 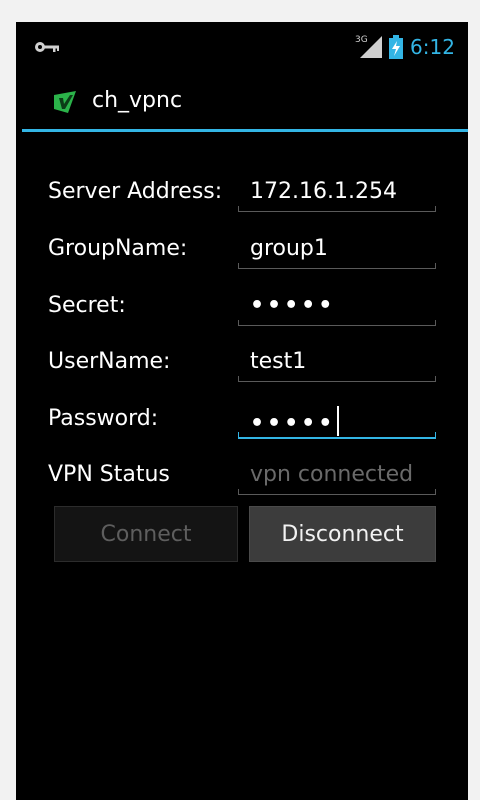 What do you see at coordinates (47, 47) in the screenshot?
I see `key-icon` at bounding box center [47, 47].